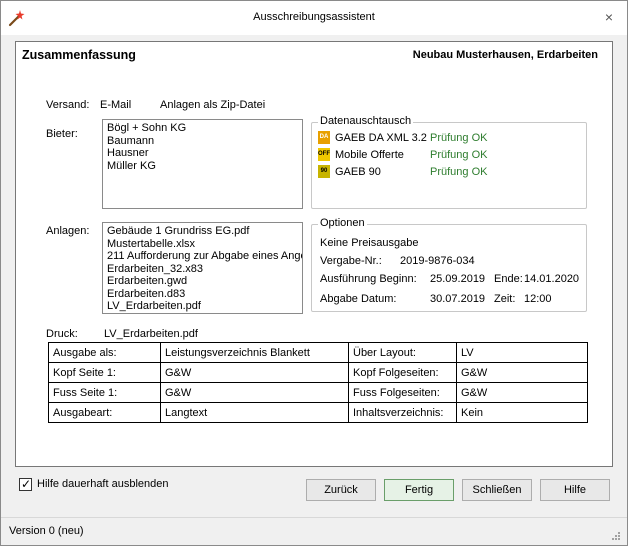  Describe the element at coordinates (402, 372) in the screenshot. I see `table-cell: Kopf Folgeseiten:` at that location.